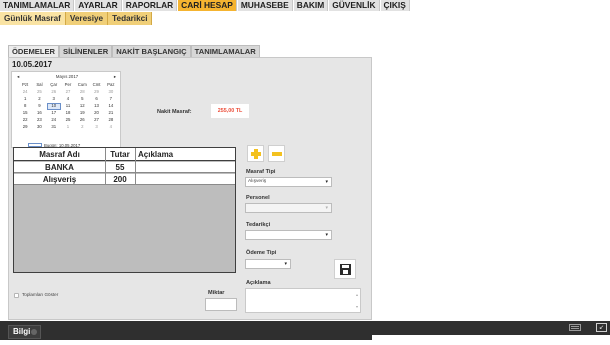 The width and height of the screenshot is (610, 345). Describe the element at coordinates (39, 113) in the screenshot. I see `calendar-day: 16` at that location.